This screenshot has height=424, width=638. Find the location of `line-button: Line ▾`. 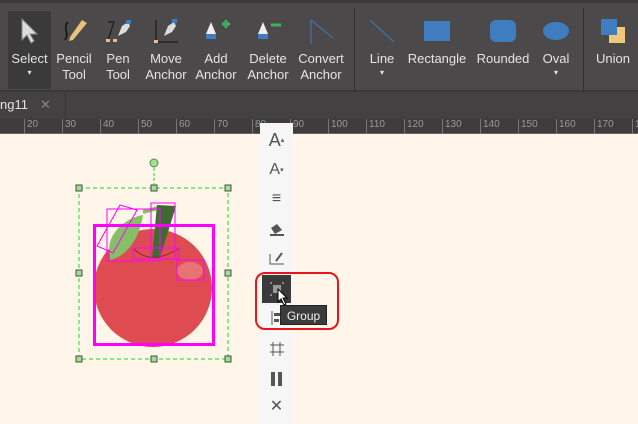

line-button: Line ▾ is located at coordinates (382, 50).